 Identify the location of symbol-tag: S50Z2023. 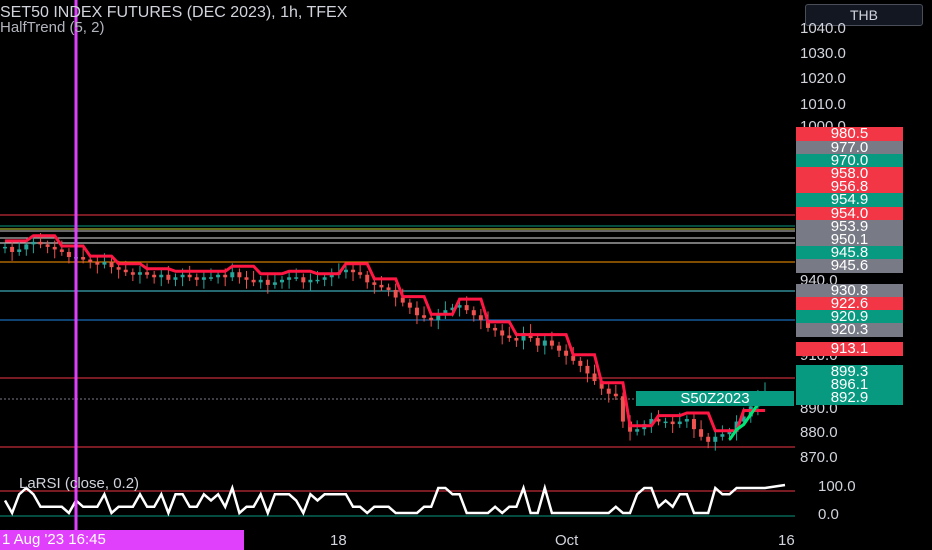
(715, 398).